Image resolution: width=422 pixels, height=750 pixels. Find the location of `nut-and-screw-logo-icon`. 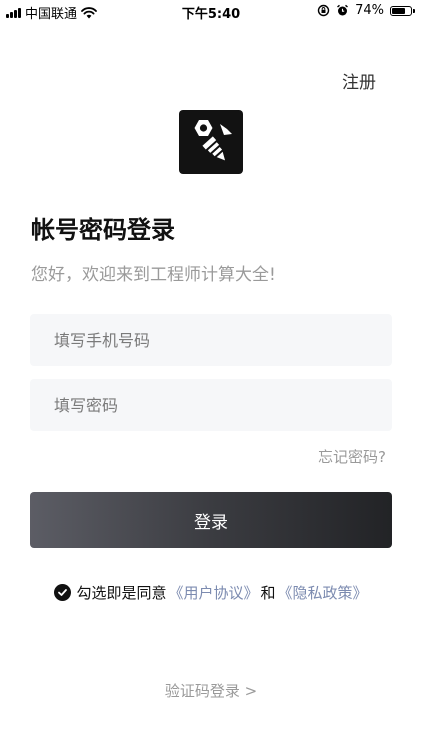

nut-and-screw-logo-icon is located at coordinates (213, 140).